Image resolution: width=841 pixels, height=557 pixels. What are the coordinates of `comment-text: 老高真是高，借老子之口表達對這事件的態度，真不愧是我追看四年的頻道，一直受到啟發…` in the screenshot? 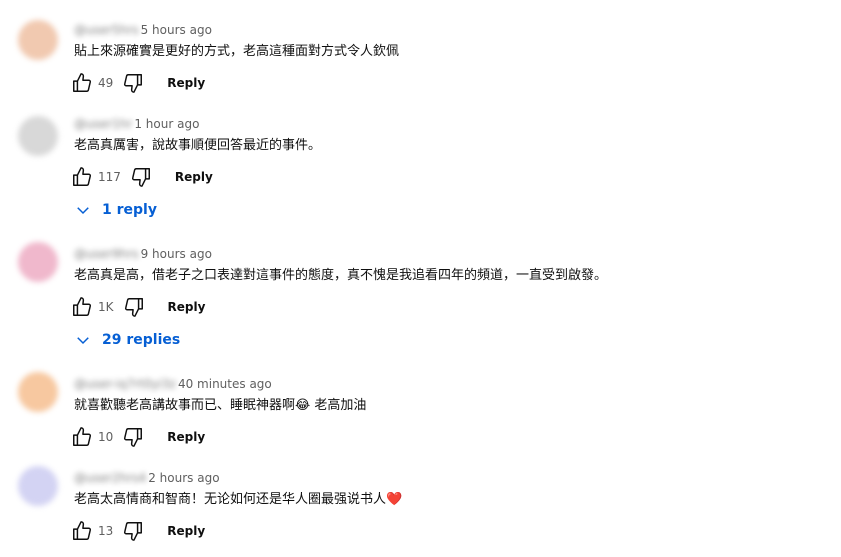 It's located at (341, 275).